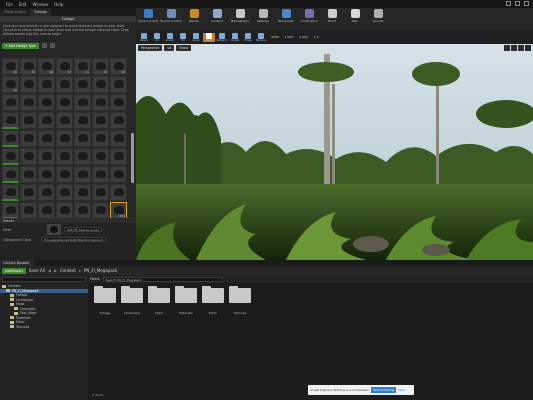  Describe the element at coordinates (15, 12) in the screenshot. I see `tab-place-actors: Place Actors` at that location.